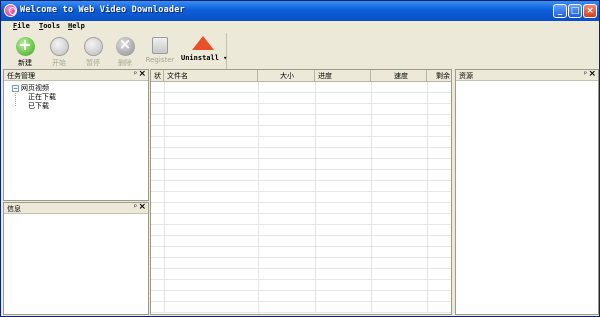  I want to click on delete-icon, so click(125, 45).